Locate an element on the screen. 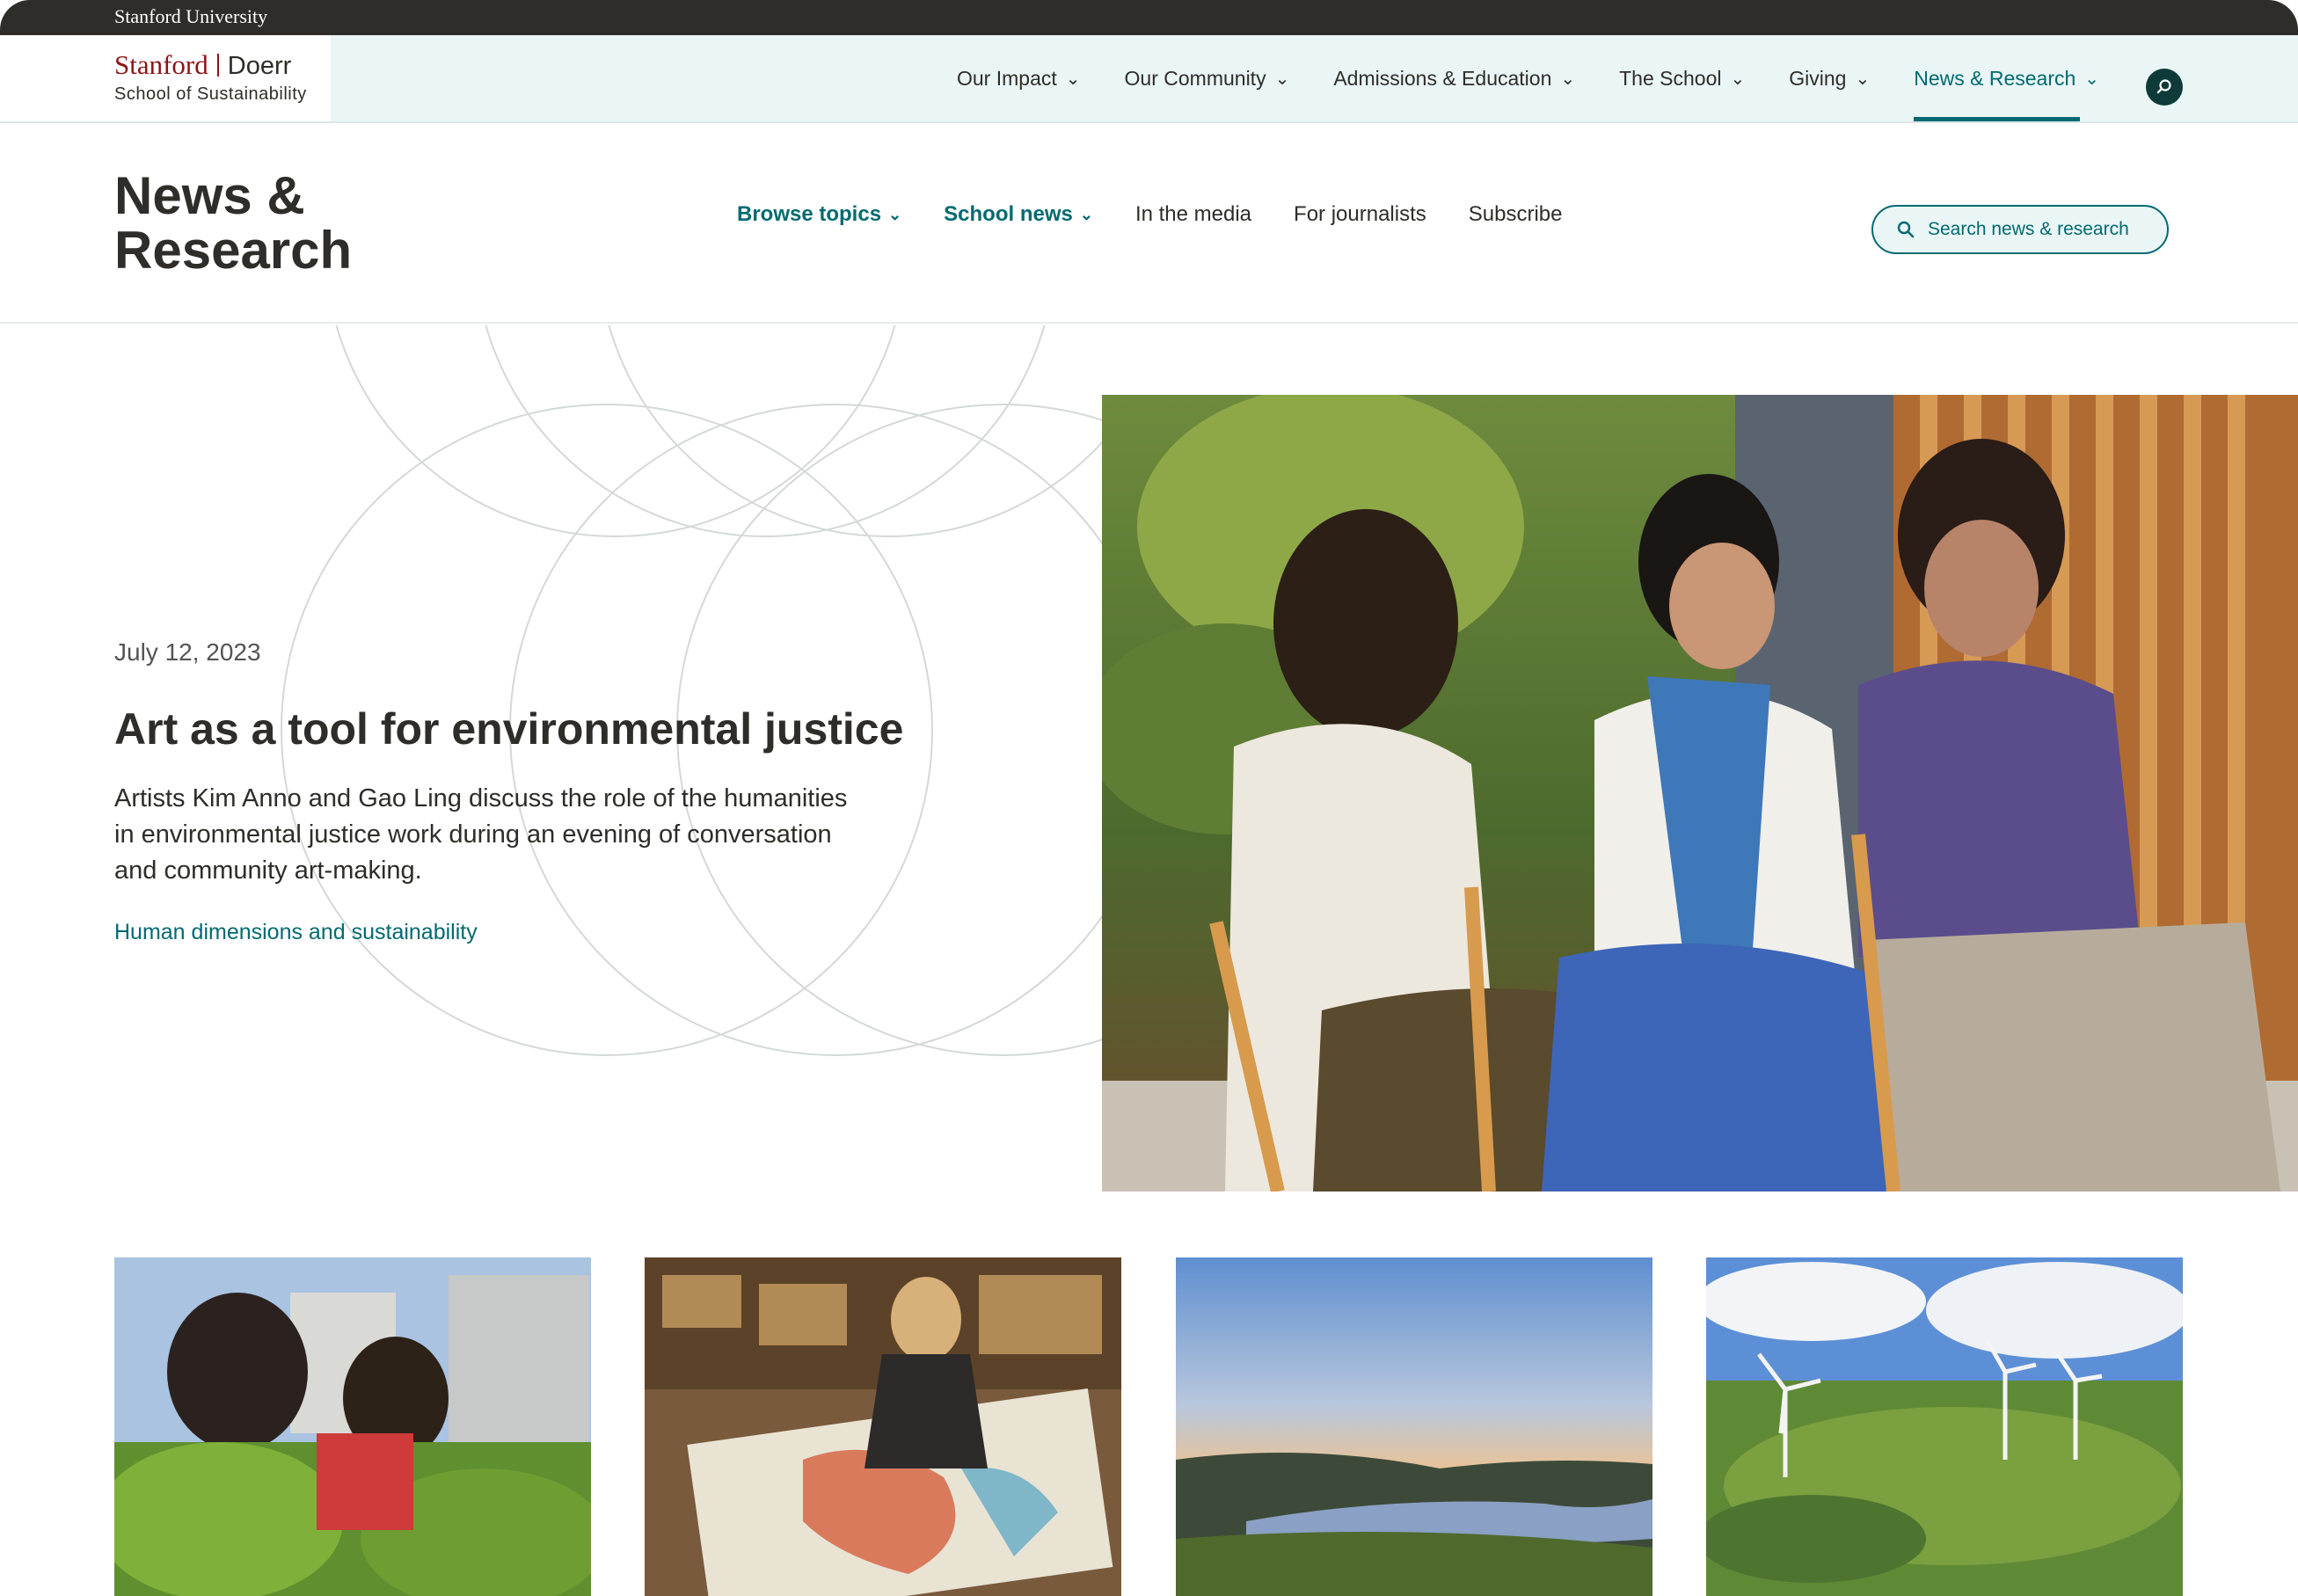 Image resolution: width=2298 pixels, height=1596 pixels. stanford-university-link: Stanford University is located at coordinates (191, 16).